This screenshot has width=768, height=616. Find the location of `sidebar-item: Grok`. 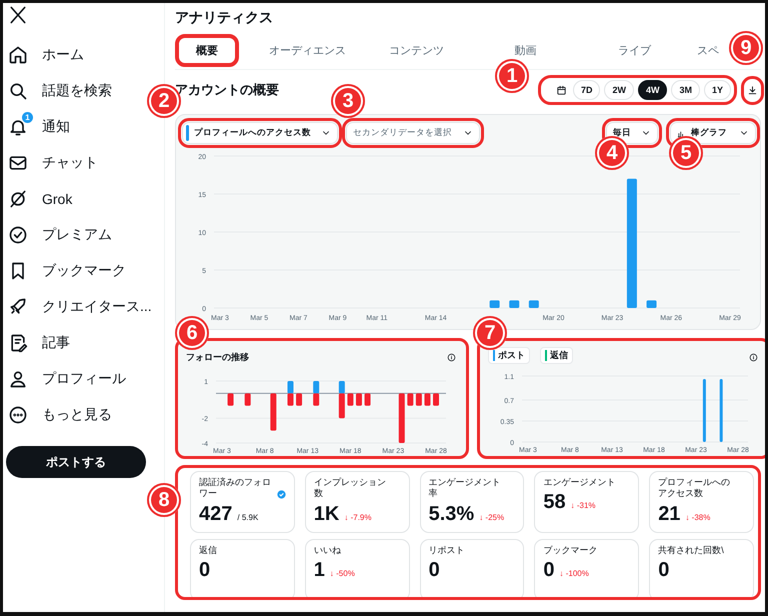

sidebar-item: Grok is located at coordinates (42, 199).